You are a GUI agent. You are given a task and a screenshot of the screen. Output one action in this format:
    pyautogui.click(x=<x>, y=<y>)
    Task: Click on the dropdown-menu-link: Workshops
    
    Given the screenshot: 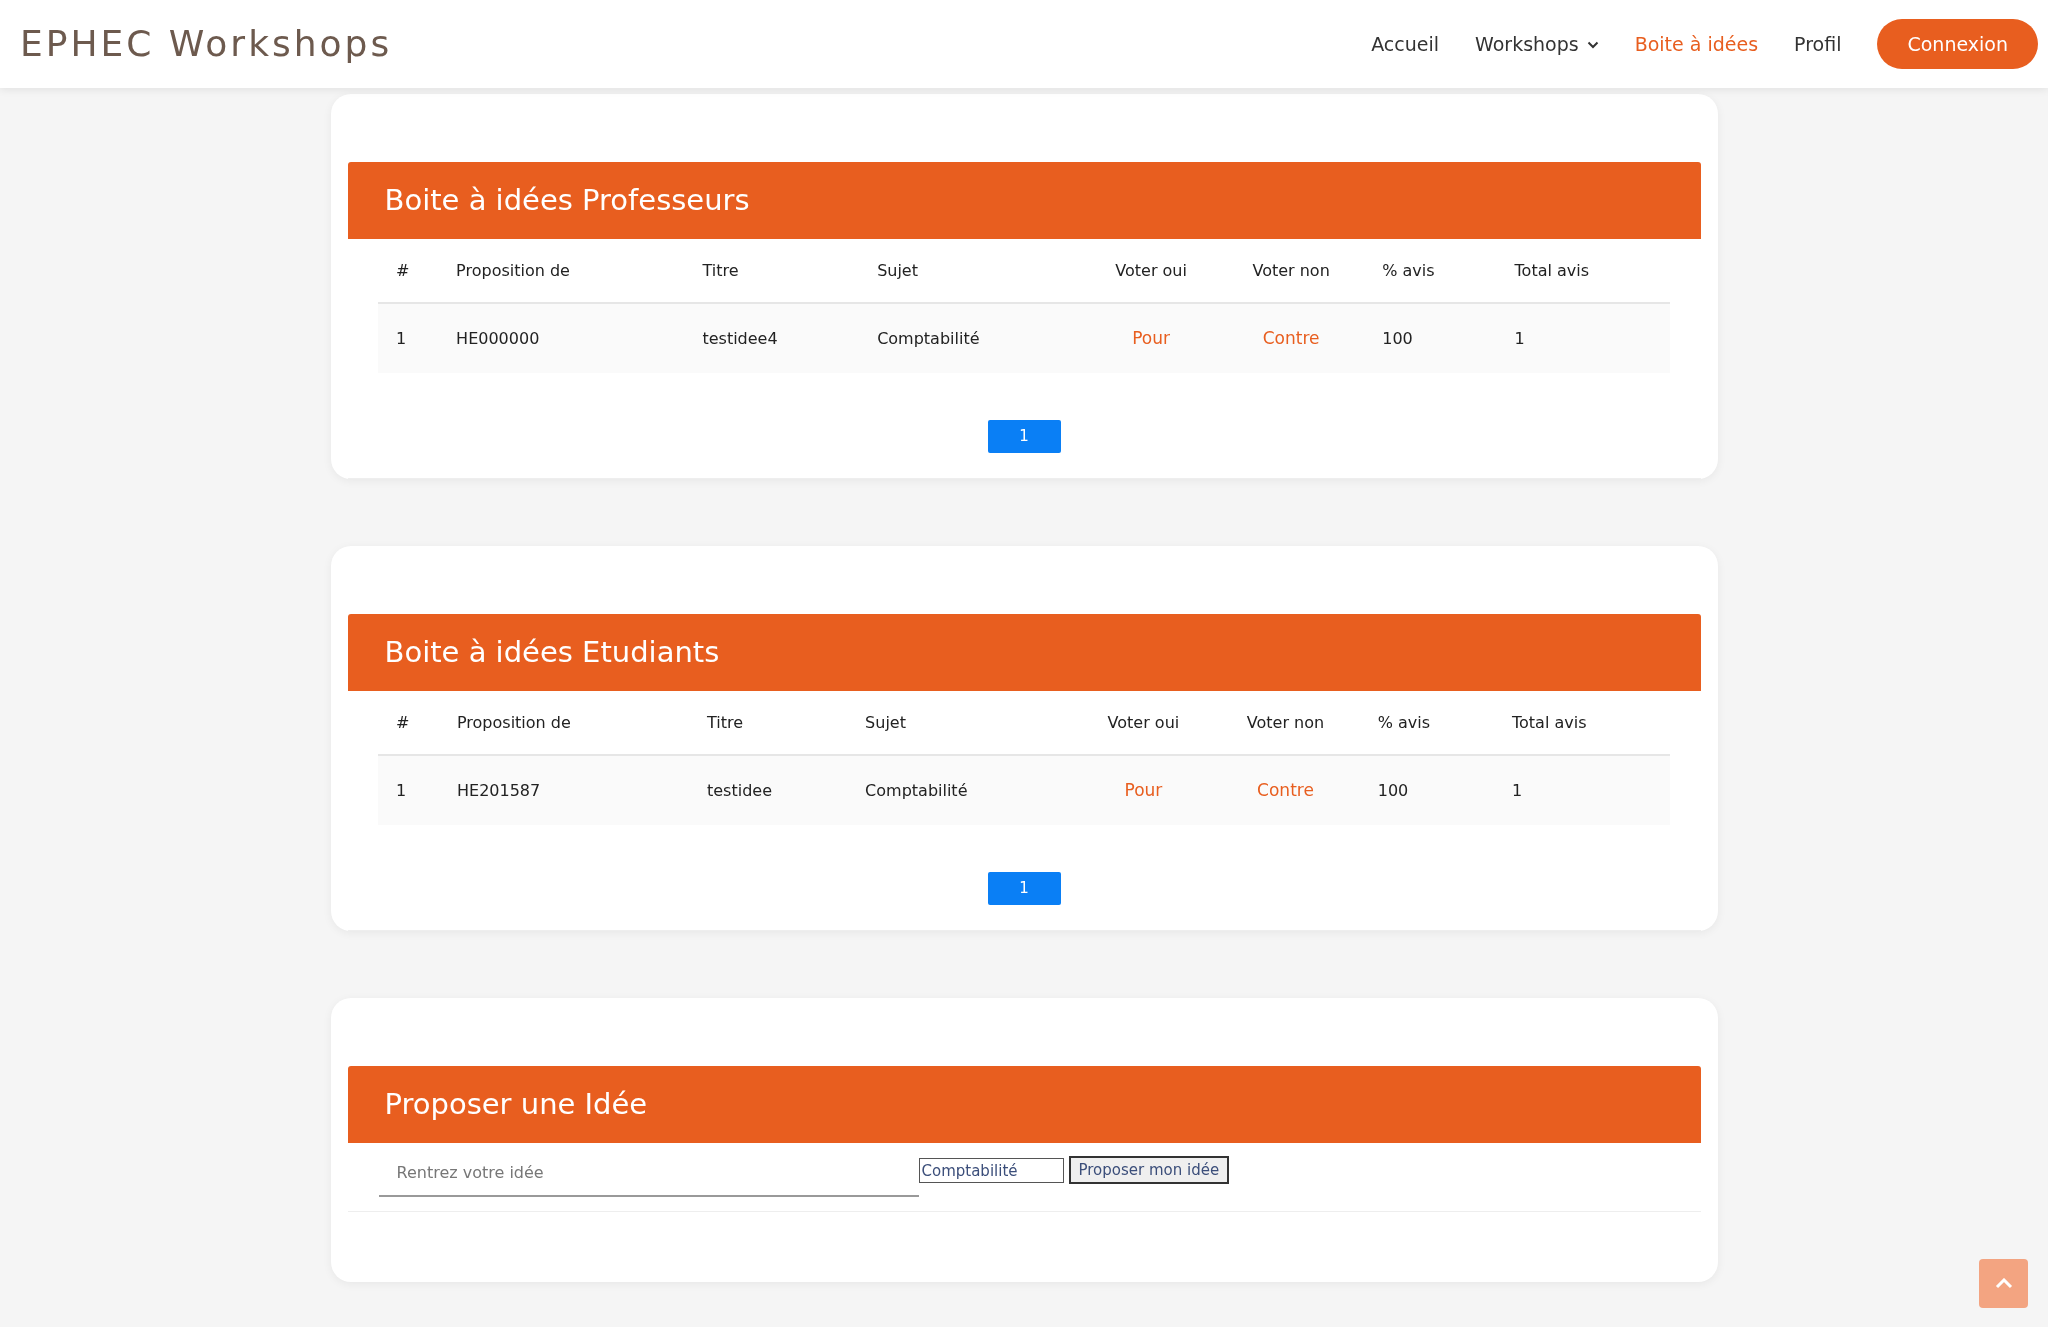 What is the action you would take?
    pyautogui.click(x=1537, y=44)
    